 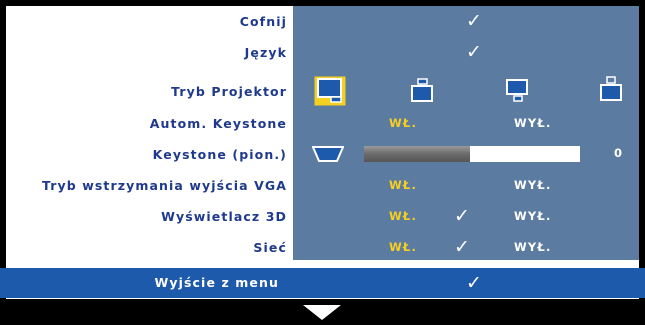 What do you see at coordinates (219, 154) in the screenshot?
I see `menu-item-label: Keystone (pion.)` at bounding box center [219, 154].